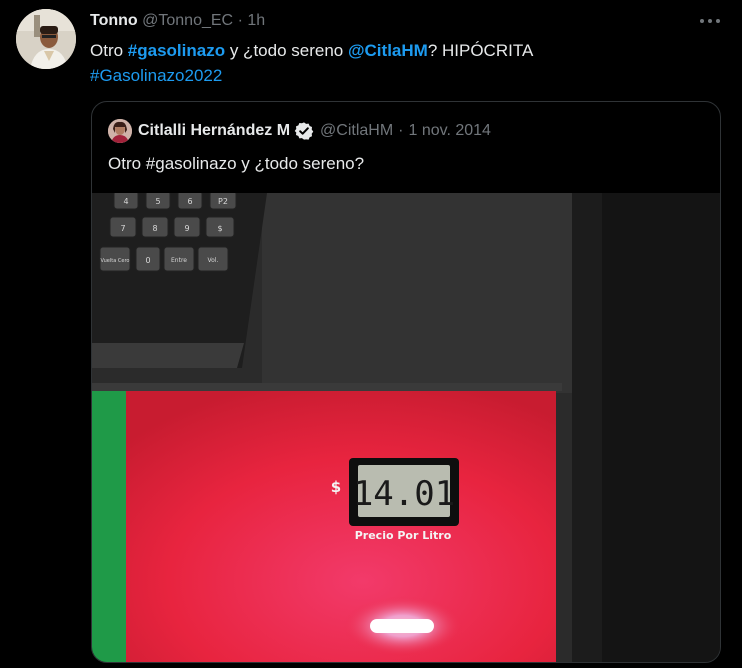  Describe the element at coordinates (154, 228) in the screenshot. I see `key-label: 8` at that location.